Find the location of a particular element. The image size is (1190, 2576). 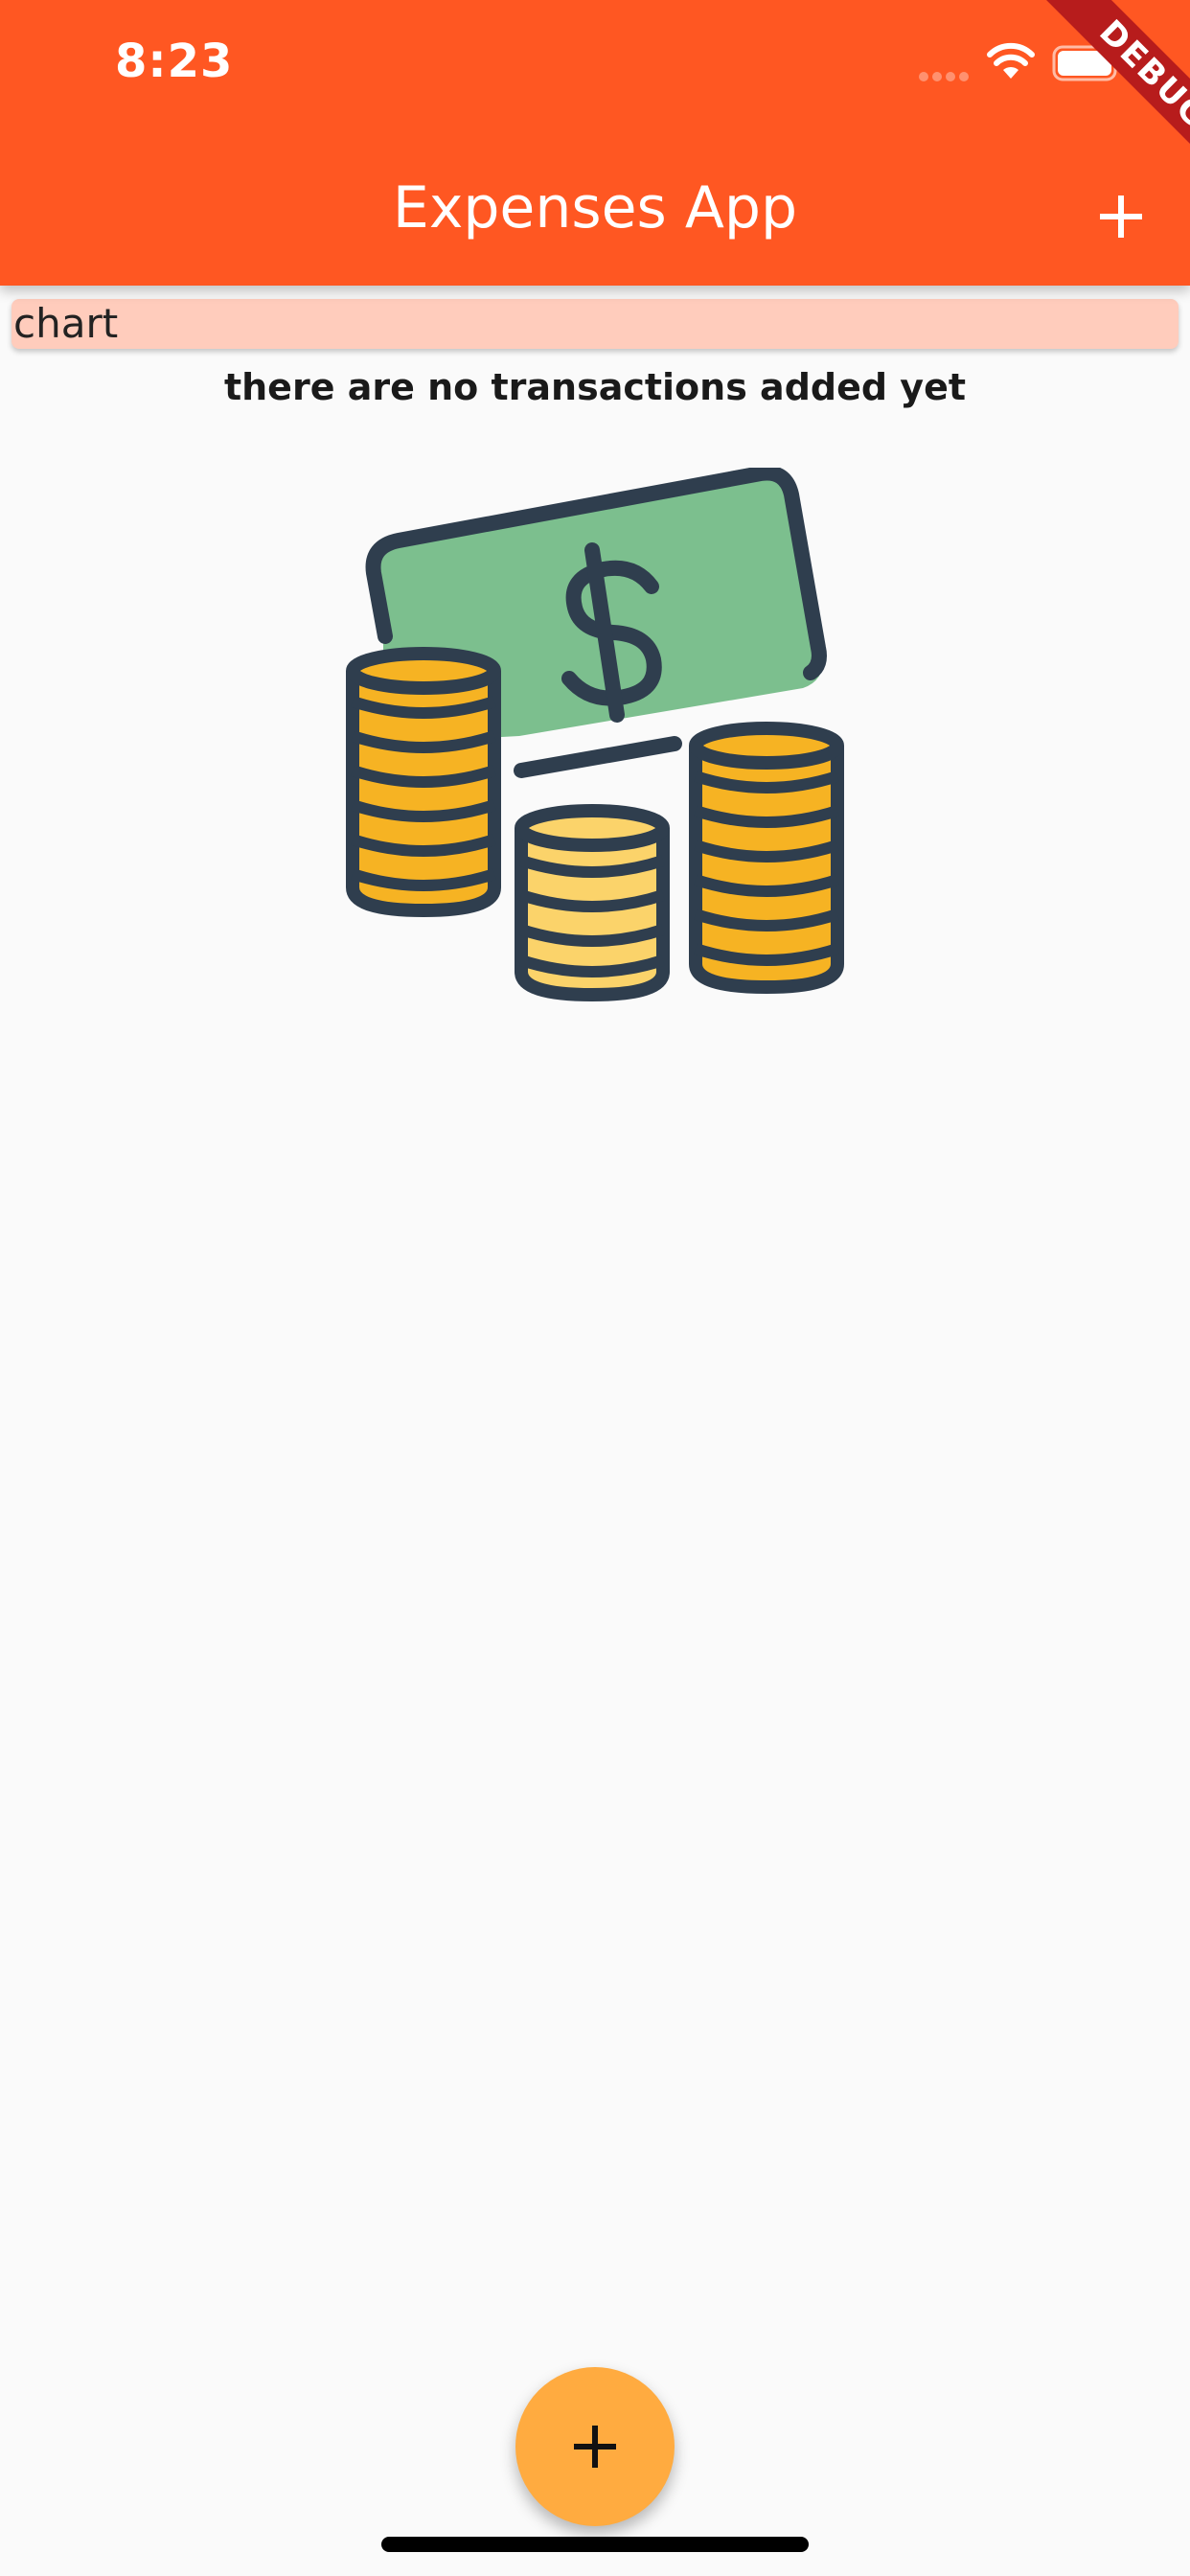

status-bar-time: 8:23 is located at coordinates (175, 61).